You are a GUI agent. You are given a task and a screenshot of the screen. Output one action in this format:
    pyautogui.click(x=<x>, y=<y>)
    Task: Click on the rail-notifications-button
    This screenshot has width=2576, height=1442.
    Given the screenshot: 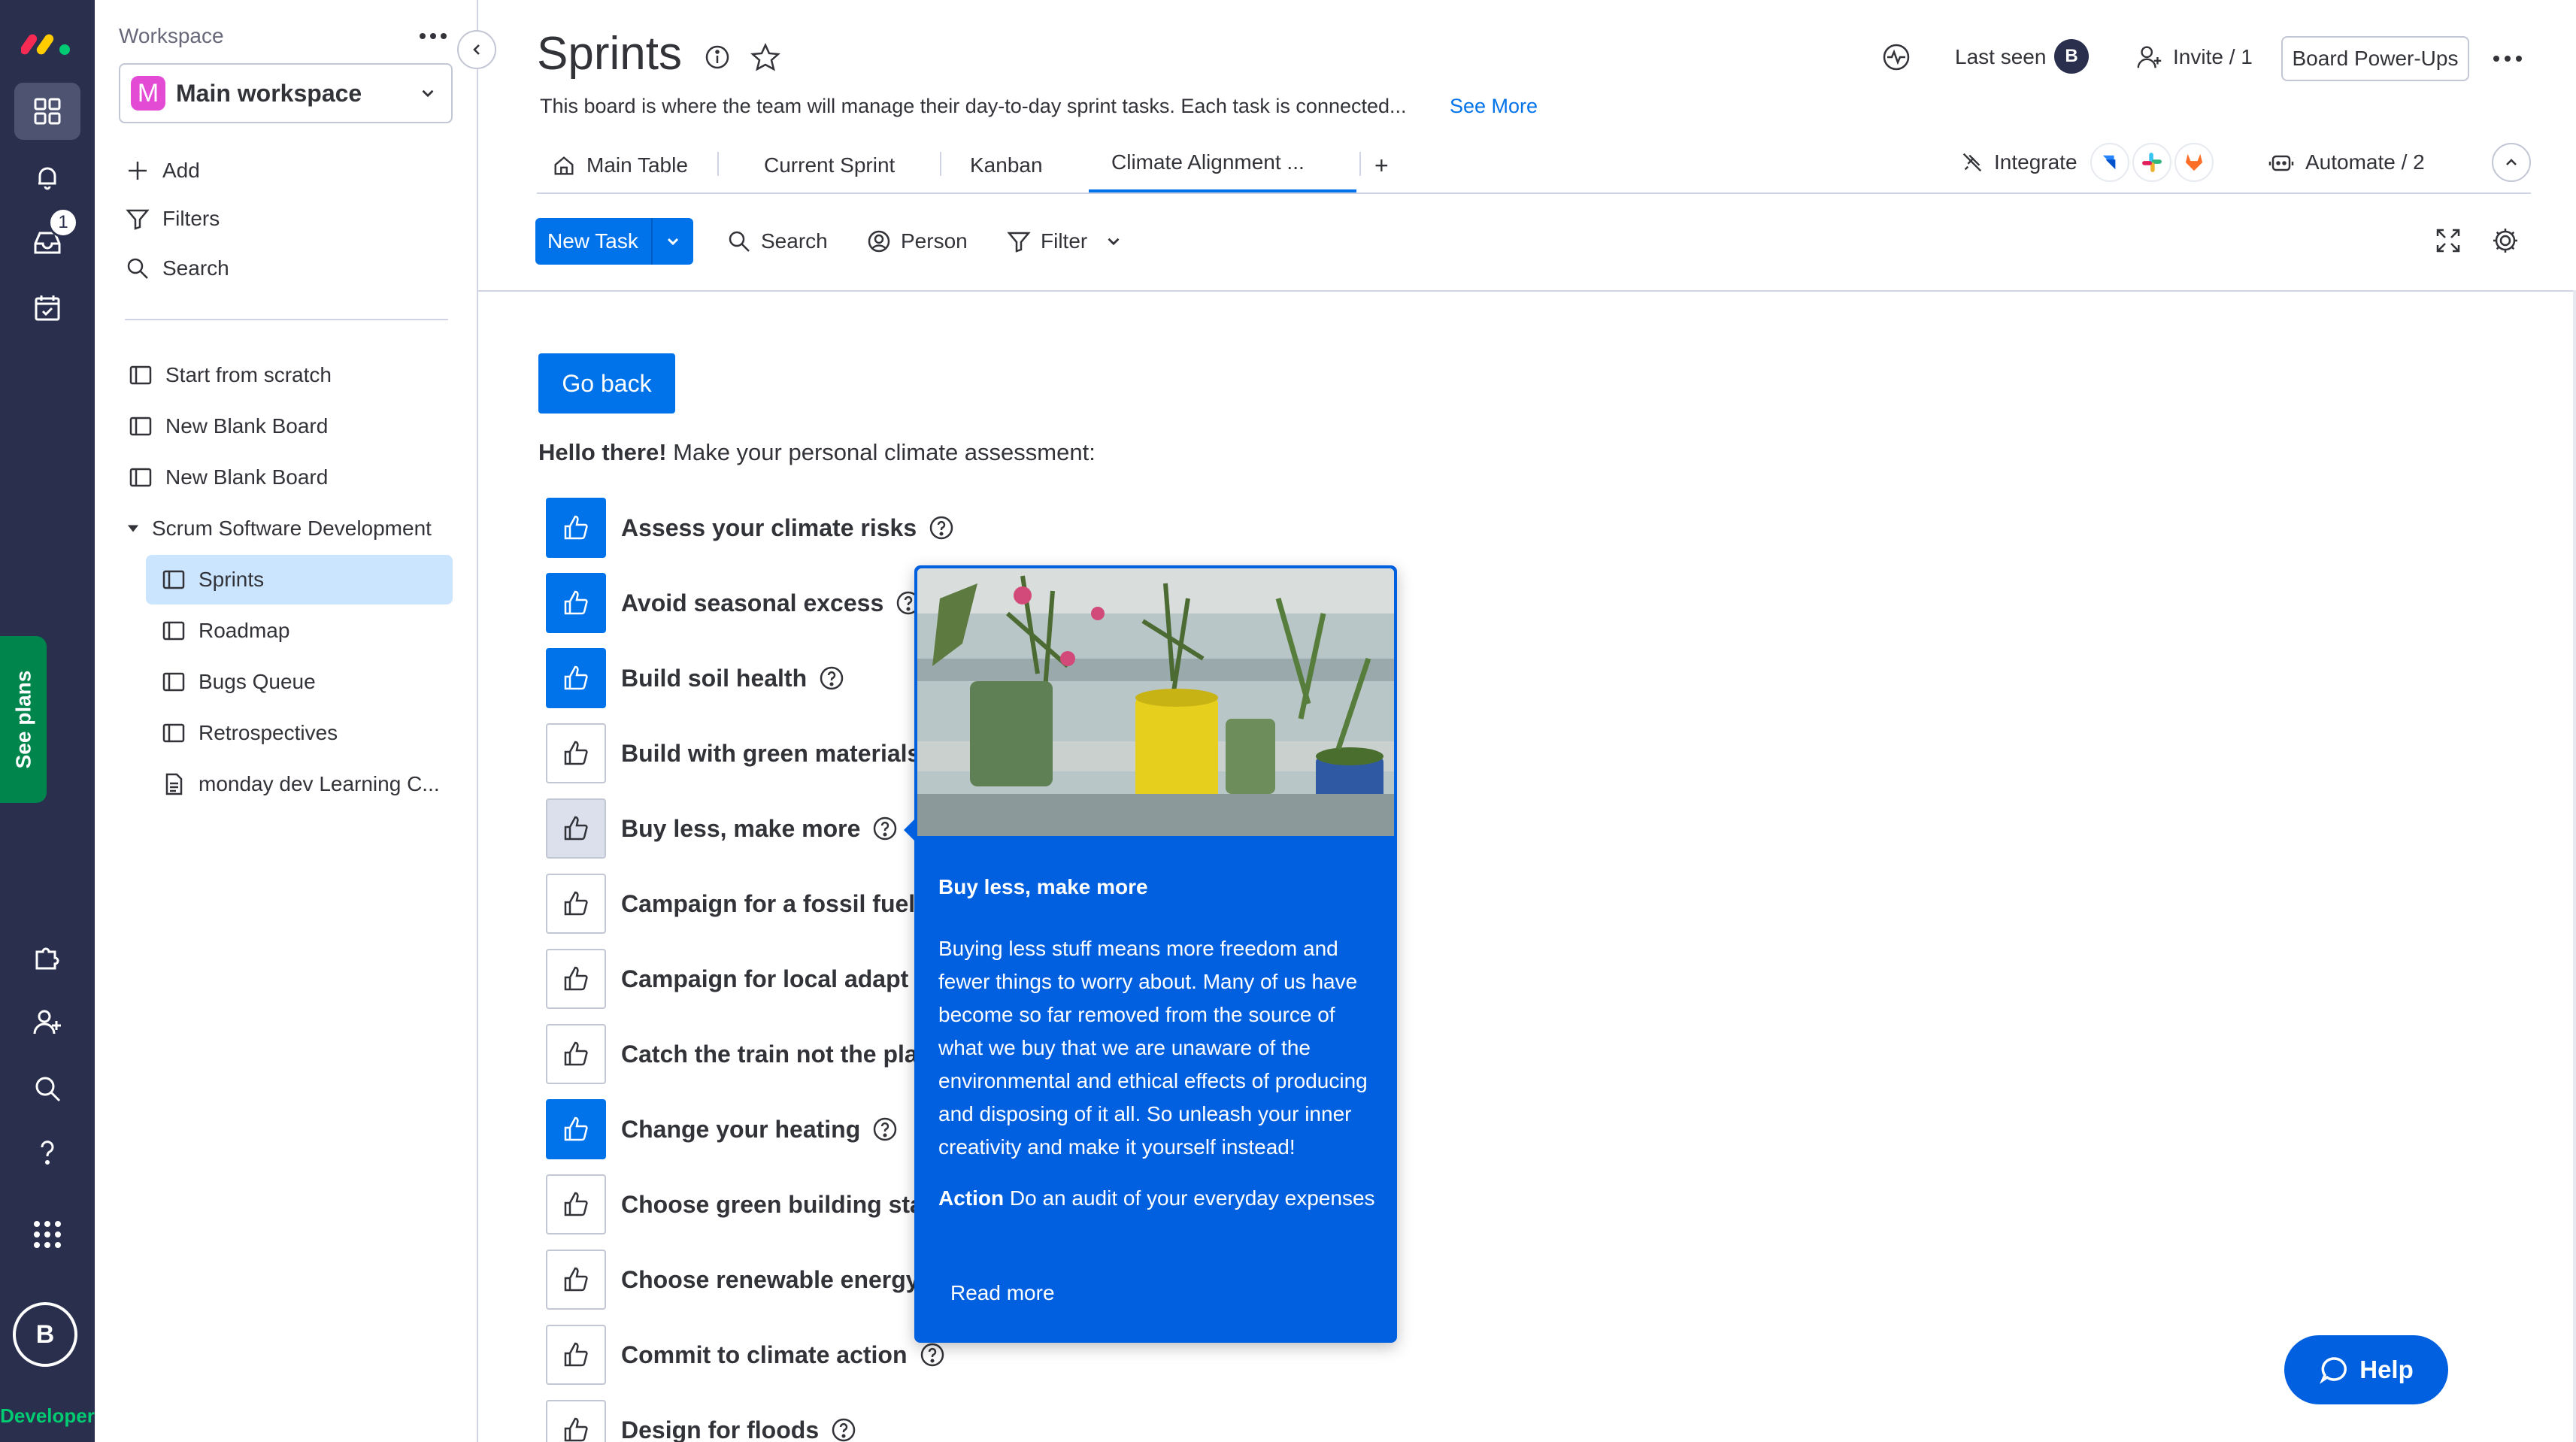 What is the action you would take?
    pyautogui.click(x=47, y=177)
    